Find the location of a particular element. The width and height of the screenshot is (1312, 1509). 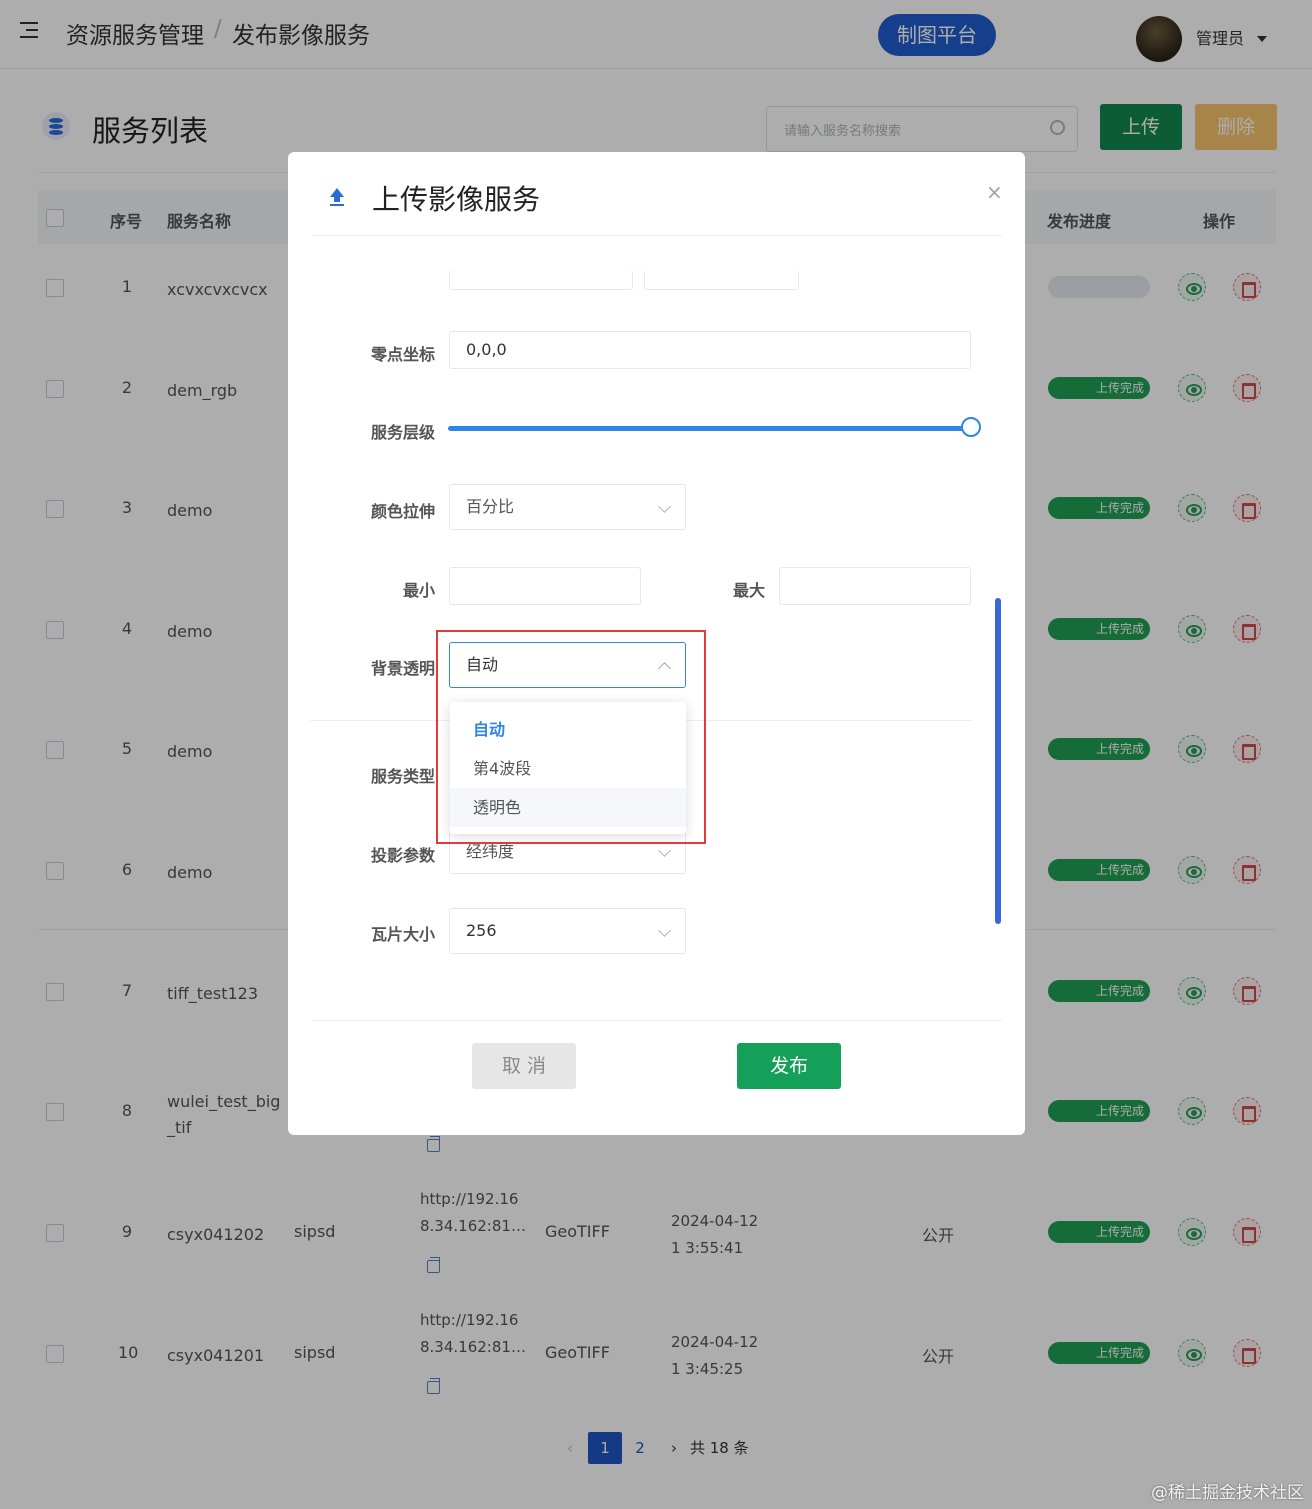

tile-label: 瓦片大小 is located at coordinates (402, 934).